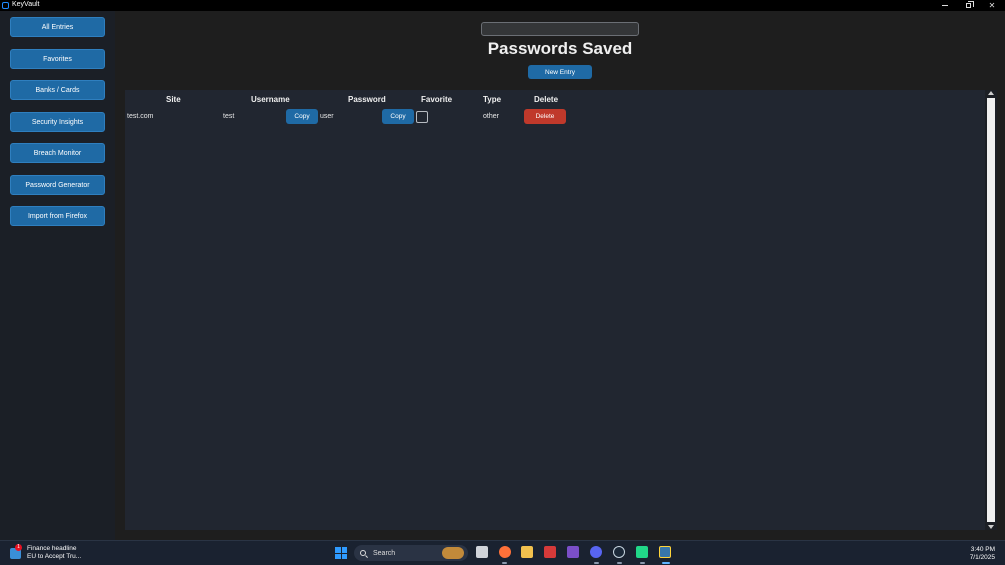 The height and width of the screenshot is (565, 1005). Describe the element at coordinates (619, 552) in the screenshot. I see `steam-icon` at that location.